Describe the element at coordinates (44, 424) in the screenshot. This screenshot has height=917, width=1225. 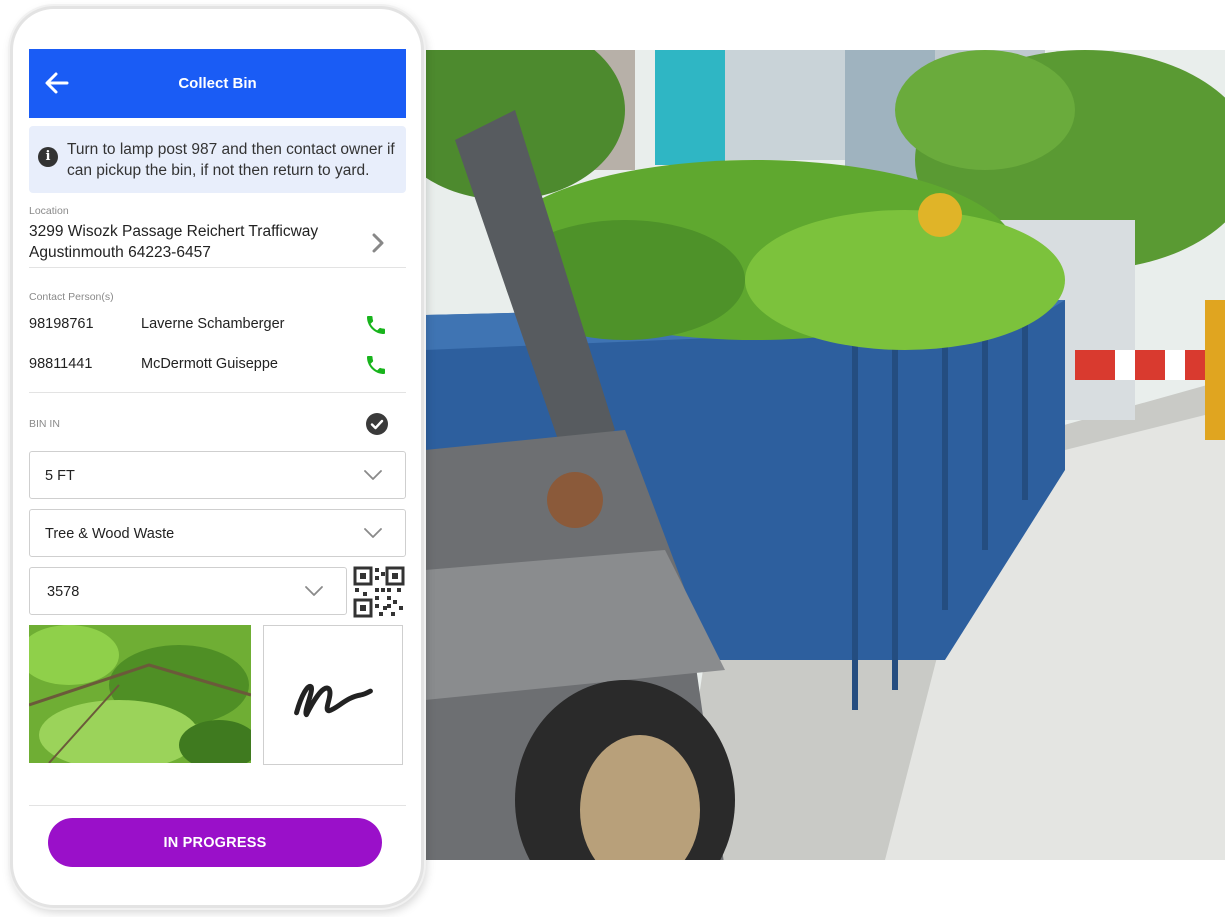
I see `bin-in-label: BIN IN` at that location.